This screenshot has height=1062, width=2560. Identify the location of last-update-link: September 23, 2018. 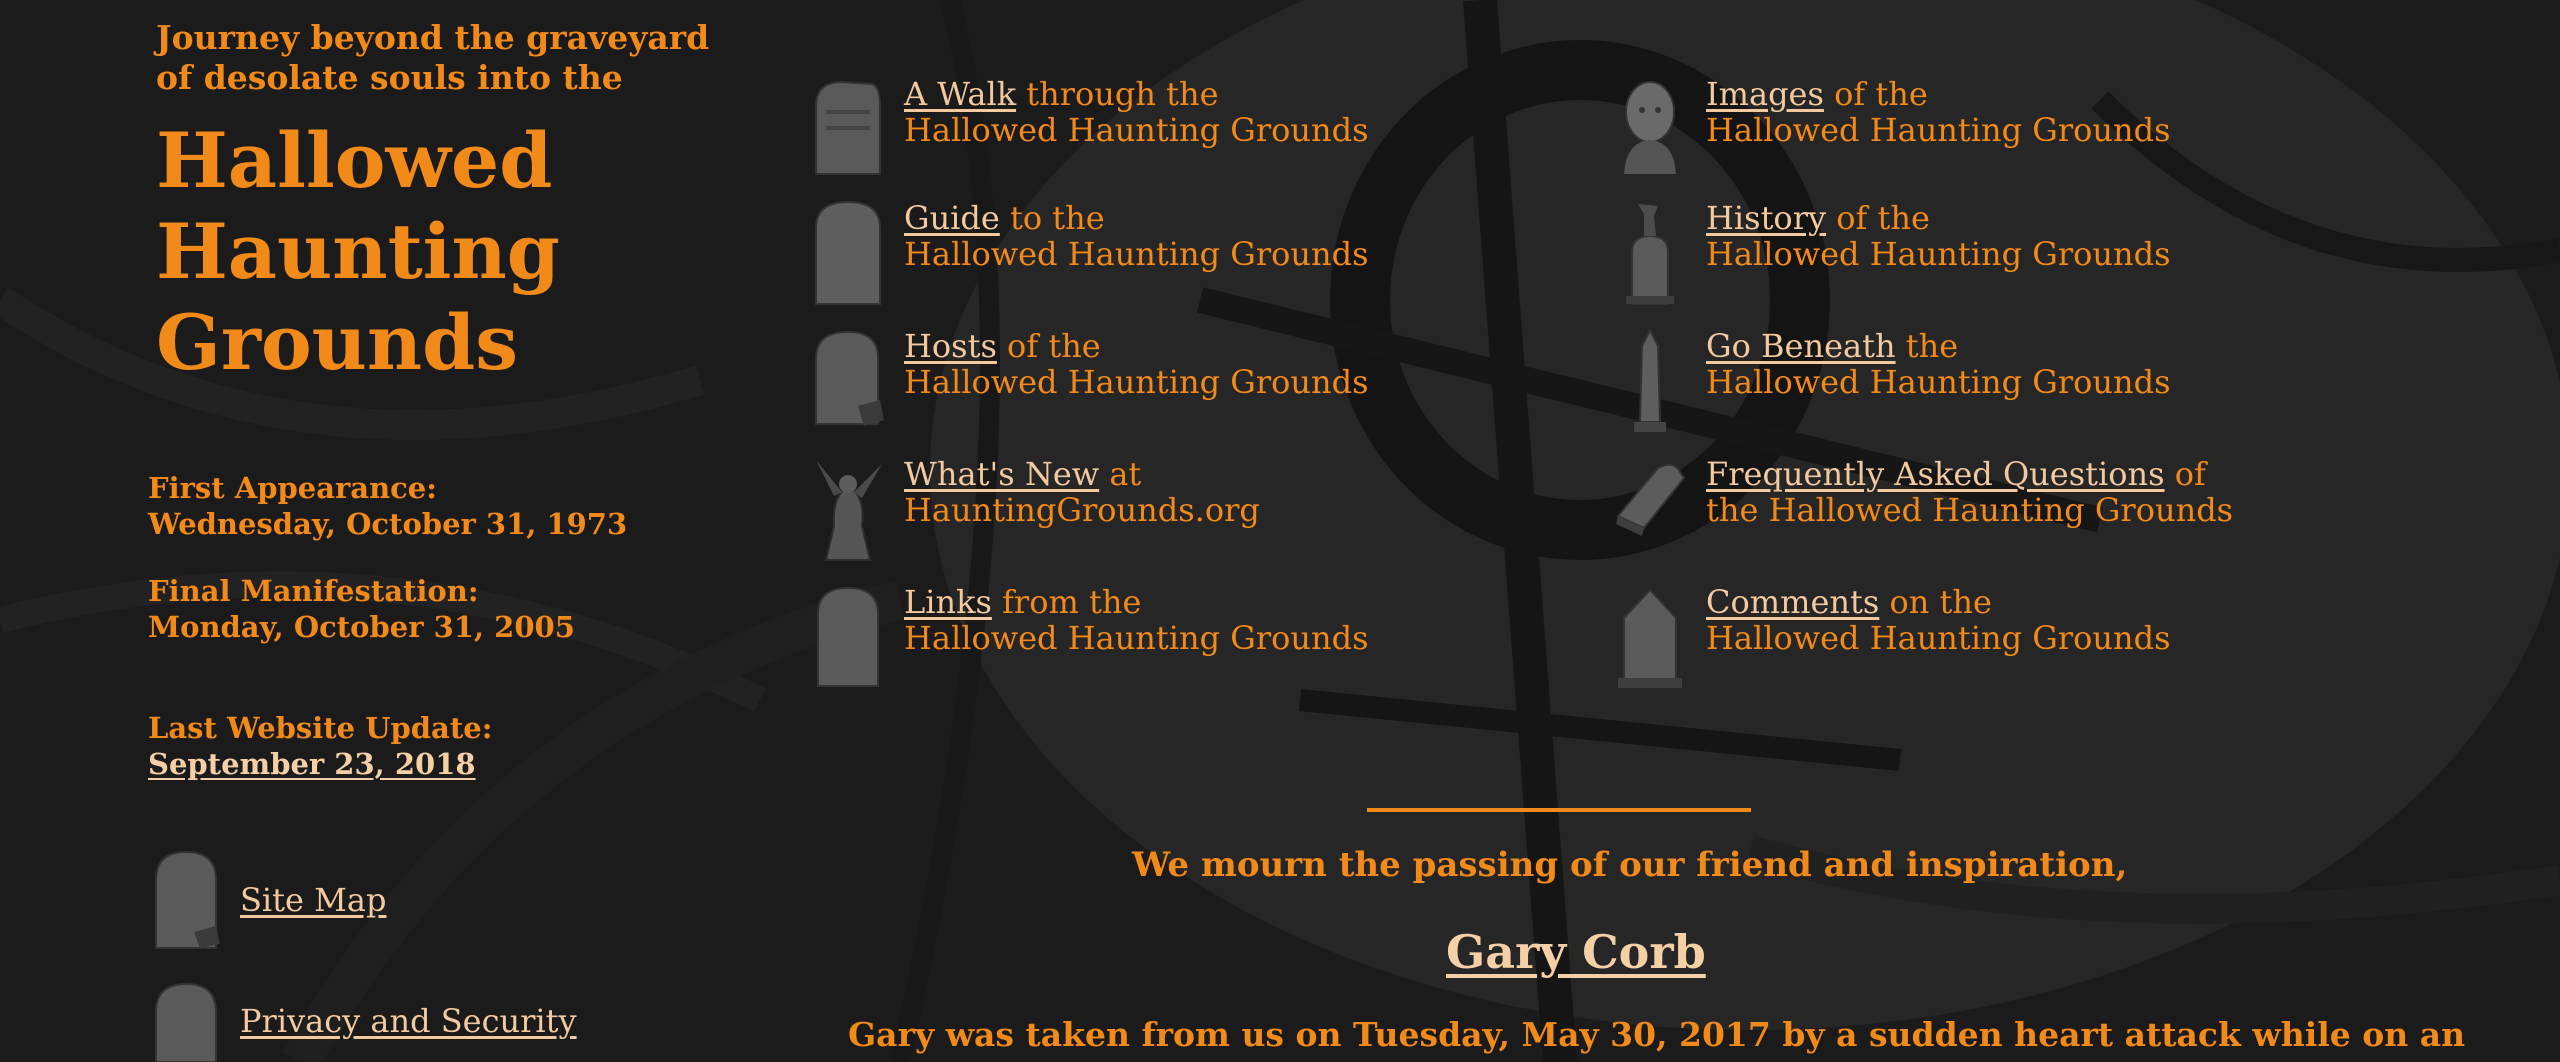
(312, 764).